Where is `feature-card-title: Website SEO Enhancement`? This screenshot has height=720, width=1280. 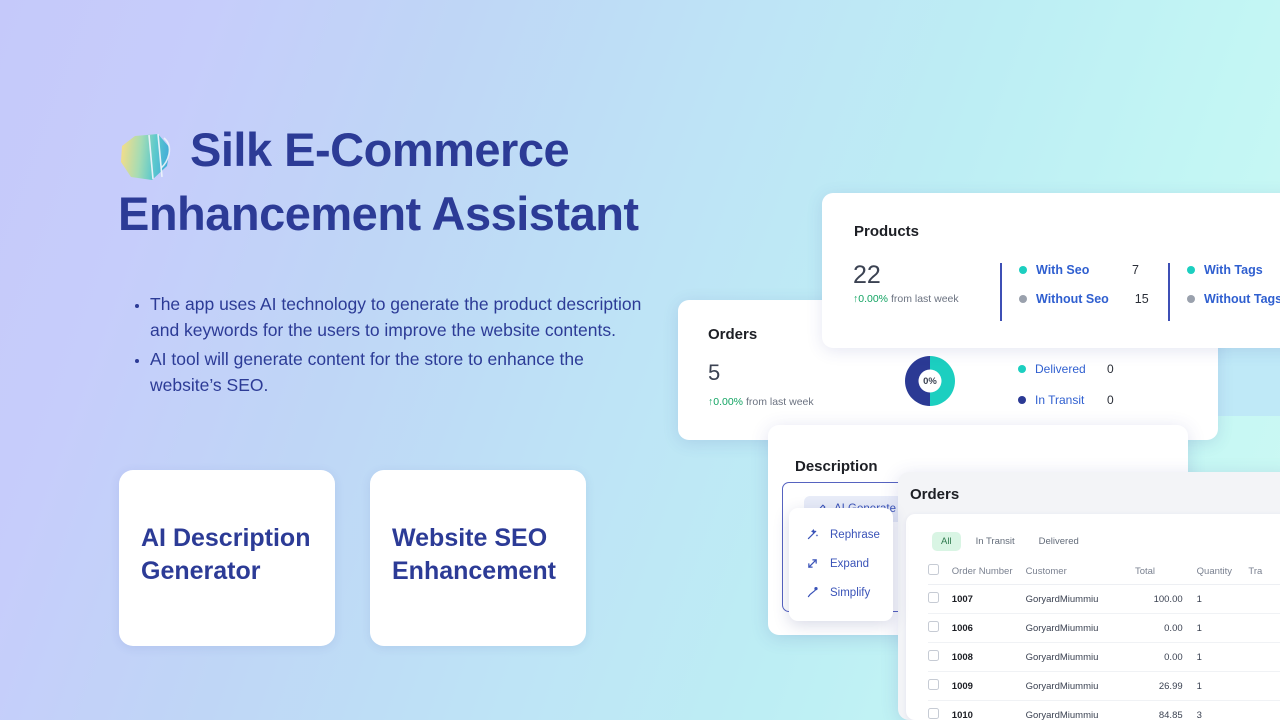 feature-card-title: Website SEO Enhancement is located at coordinates (474, 554).